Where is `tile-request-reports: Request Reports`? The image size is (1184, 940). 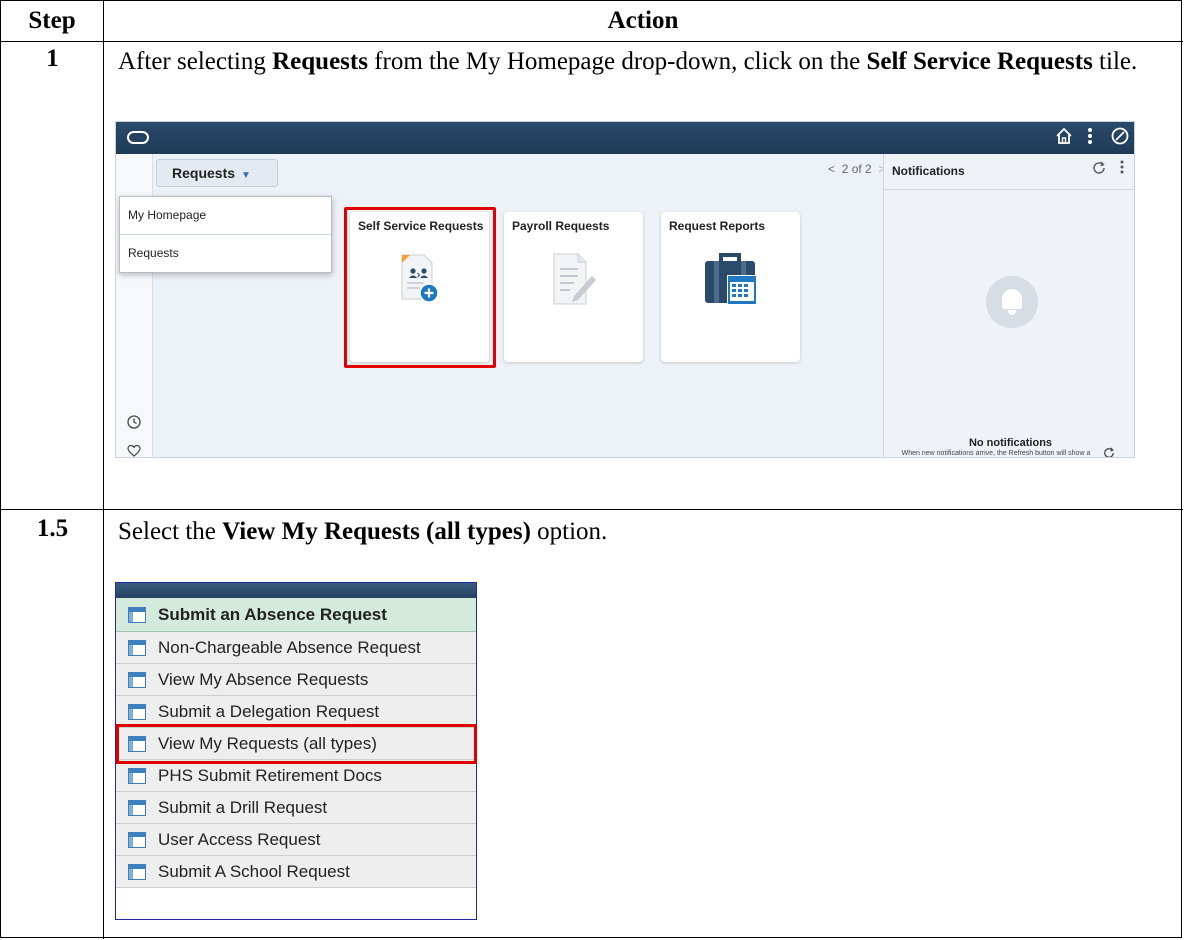 tile-request-reports: Request Reports is located at coordinates (730, 287).